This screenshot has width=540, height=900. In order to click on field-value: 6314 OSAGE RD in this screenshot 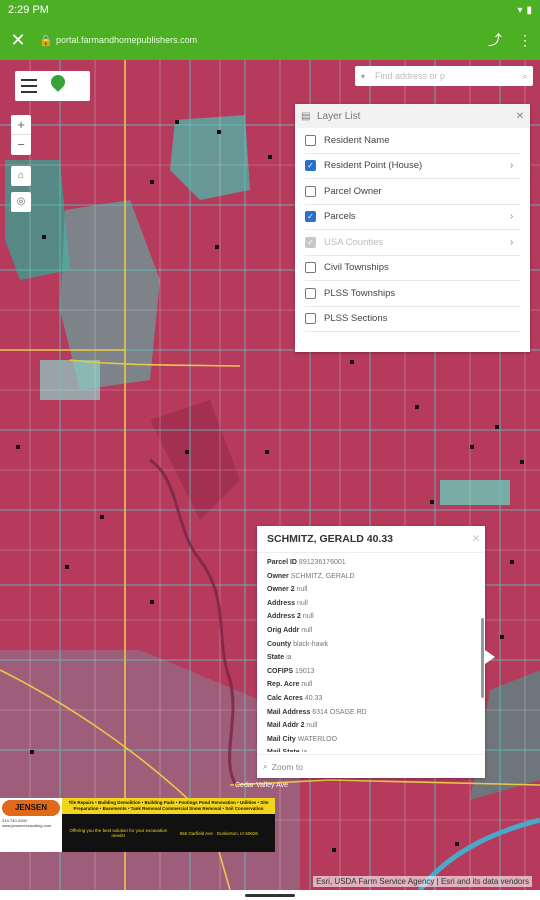, I will do `click(339, 712)`.